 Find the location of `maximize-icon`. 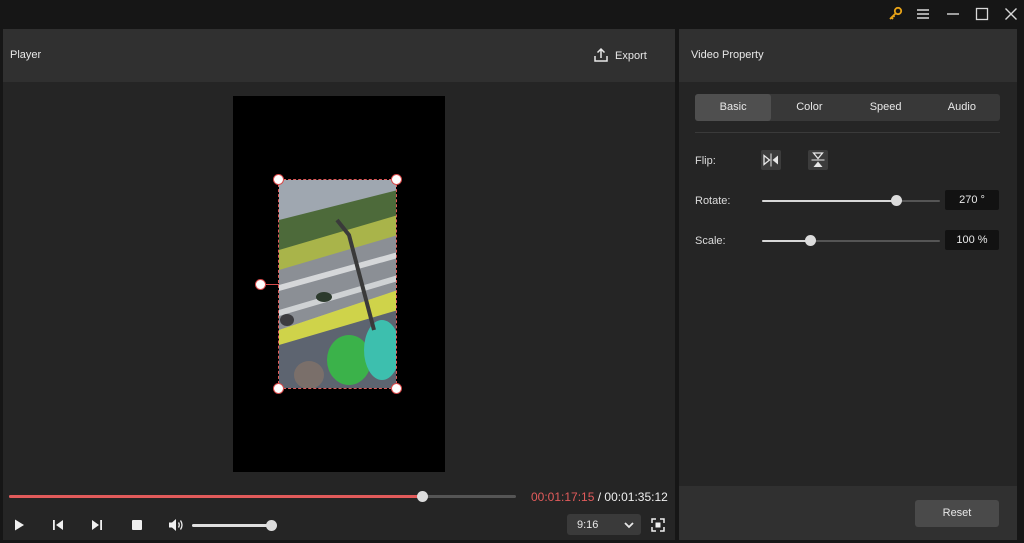

maximize-icon is located at coordinates (982, 14).